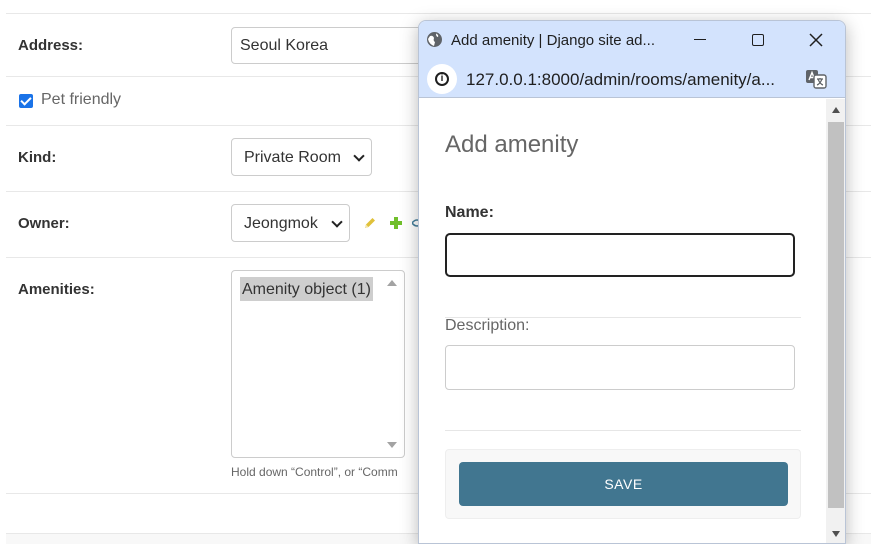 This screenshot has height=544, width=871. I want to click on description-label: Description:, so click(487, 325).